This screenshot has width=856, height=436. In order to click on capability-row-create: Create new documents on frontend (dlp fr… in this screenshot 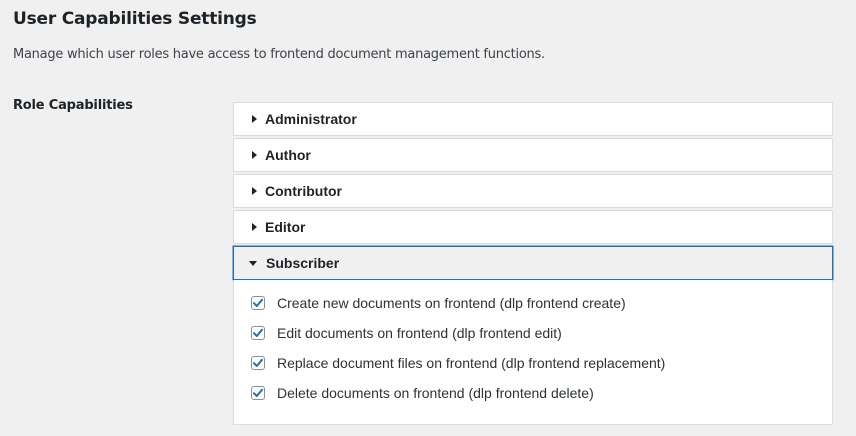, I will do `click(533, 303)`.